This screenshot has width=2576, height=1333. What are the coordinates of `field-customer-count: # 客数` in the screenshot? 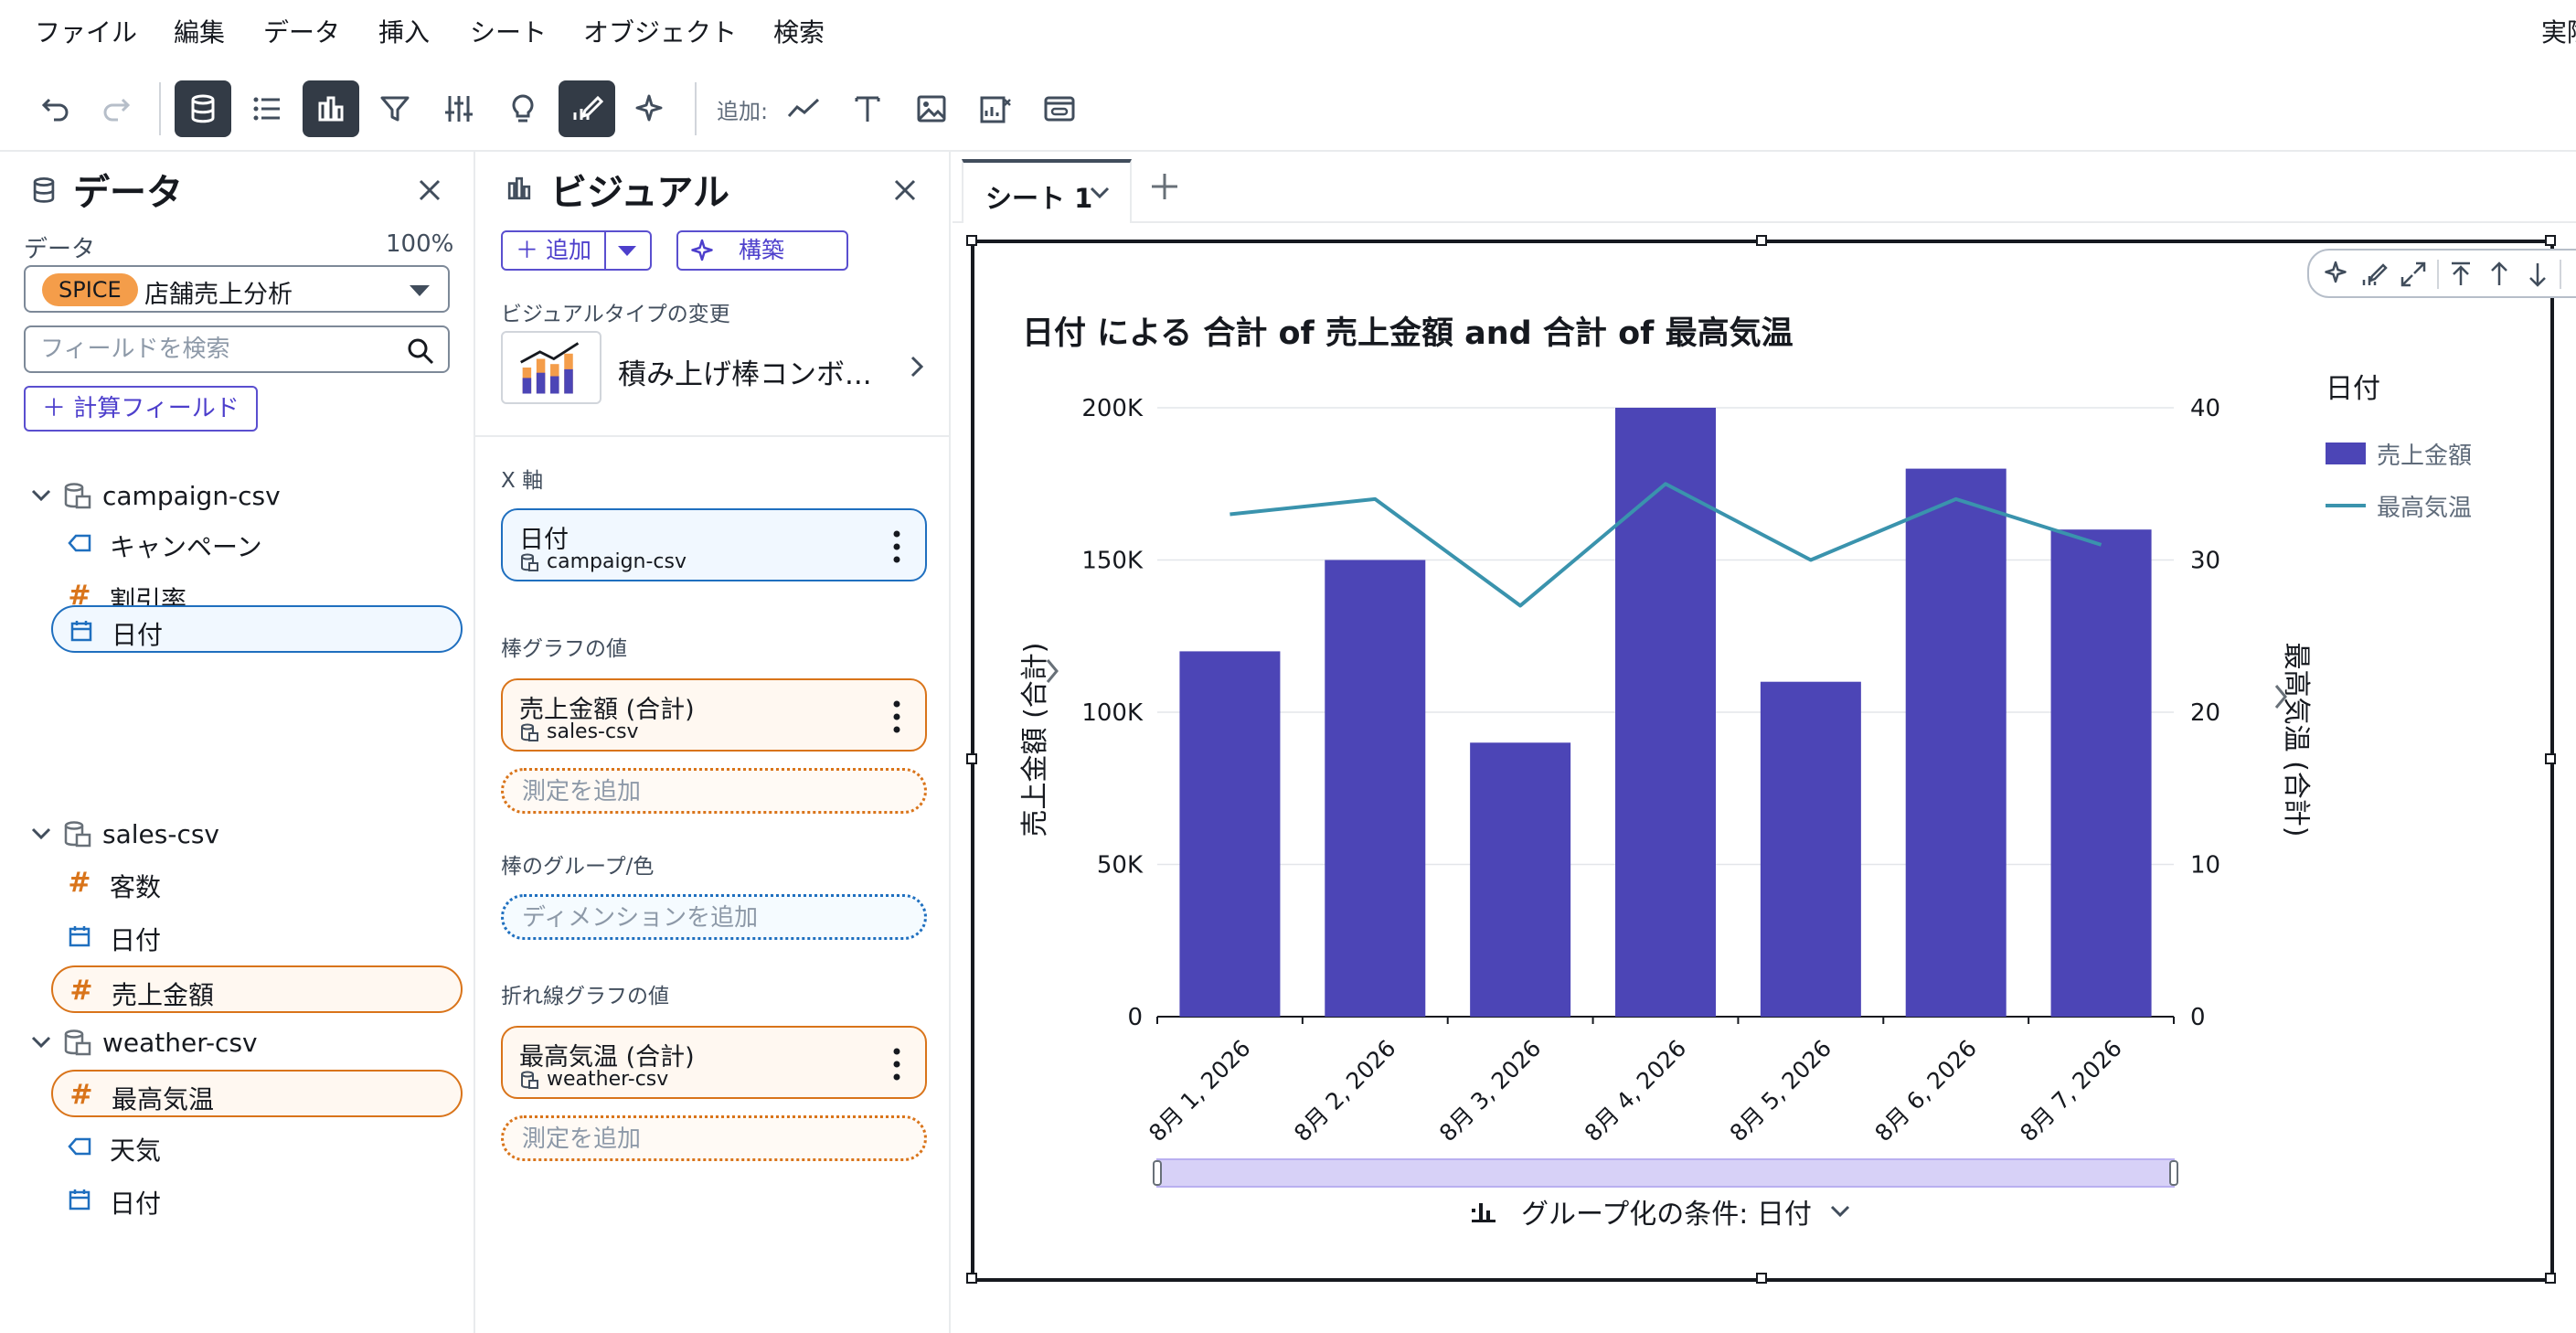 It's located at (257, 883).